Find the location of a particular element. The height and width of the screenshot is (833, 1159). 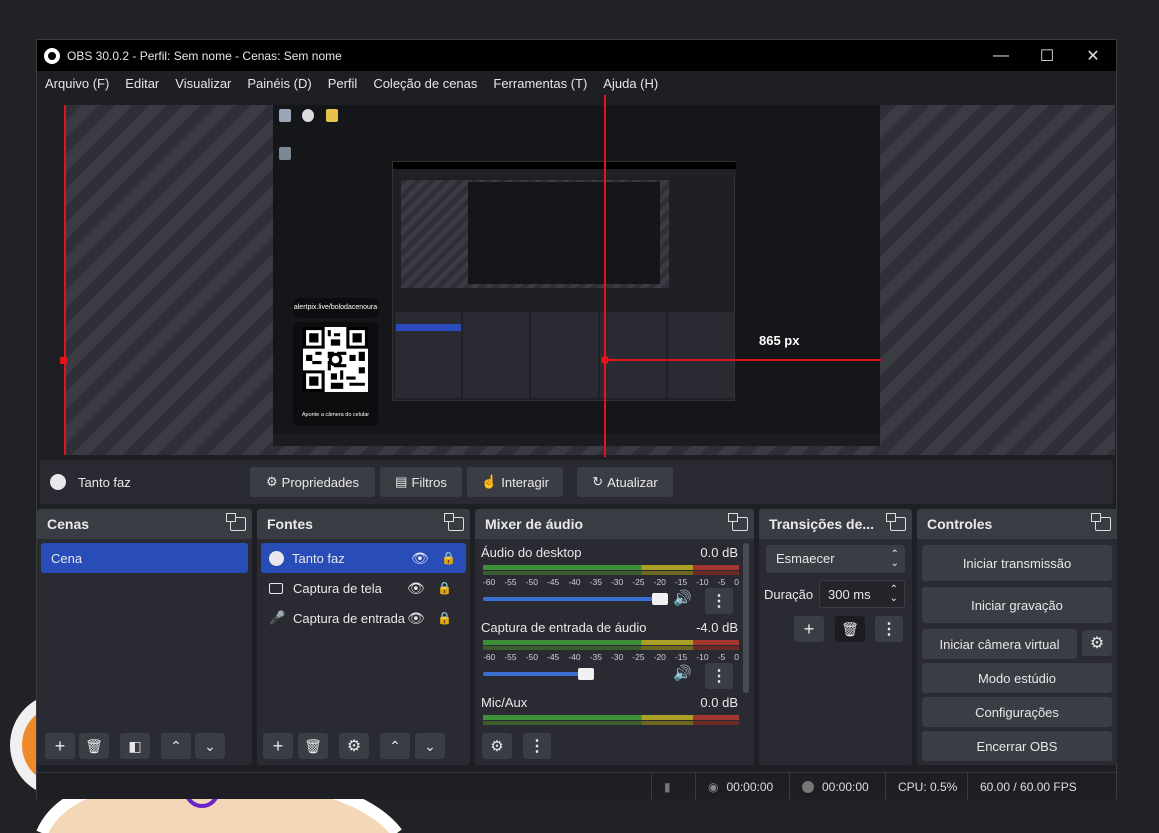

virtual-camera-settings-icon: ⚙ is located at coordinates (1097, 643).